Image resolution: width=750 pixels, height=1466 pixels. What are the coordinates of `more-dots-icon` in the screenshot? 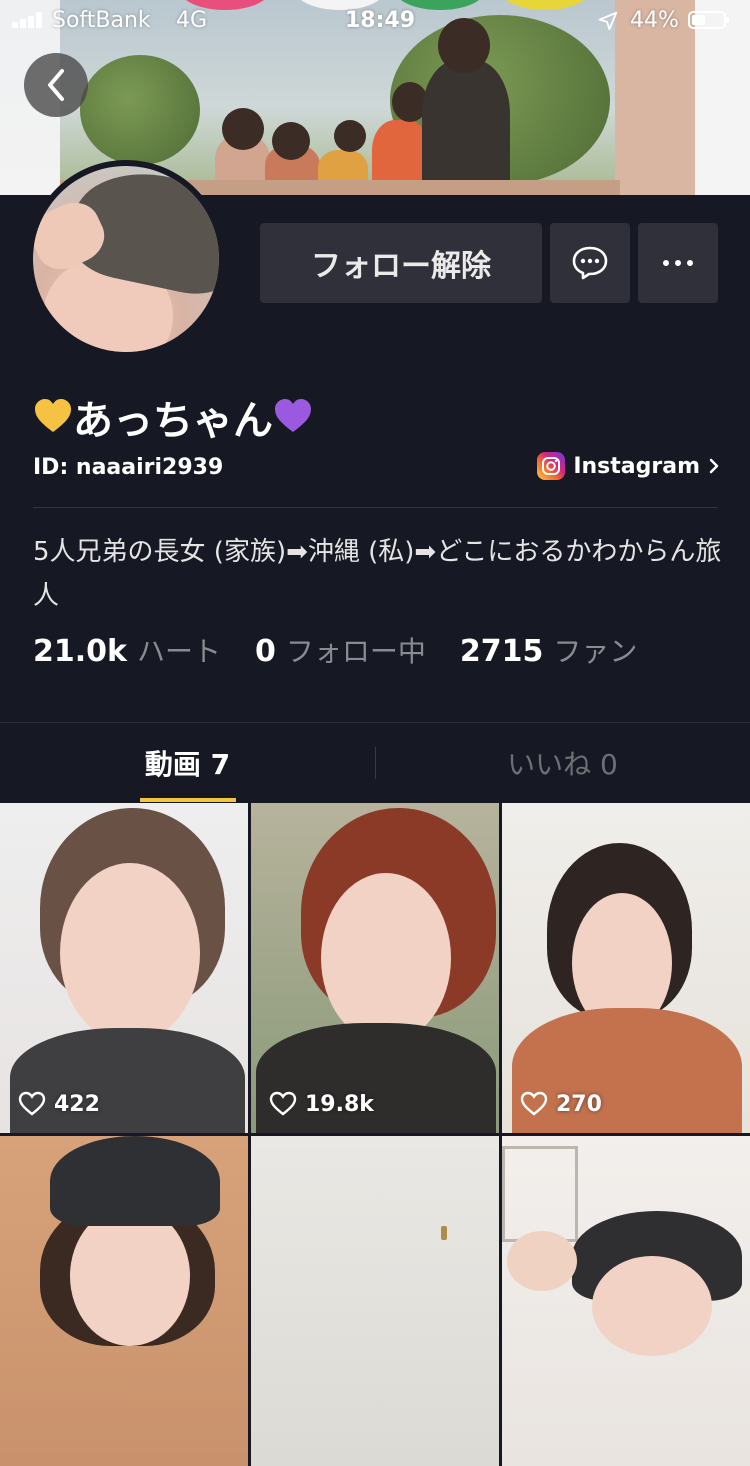 It's located at (678, 263).